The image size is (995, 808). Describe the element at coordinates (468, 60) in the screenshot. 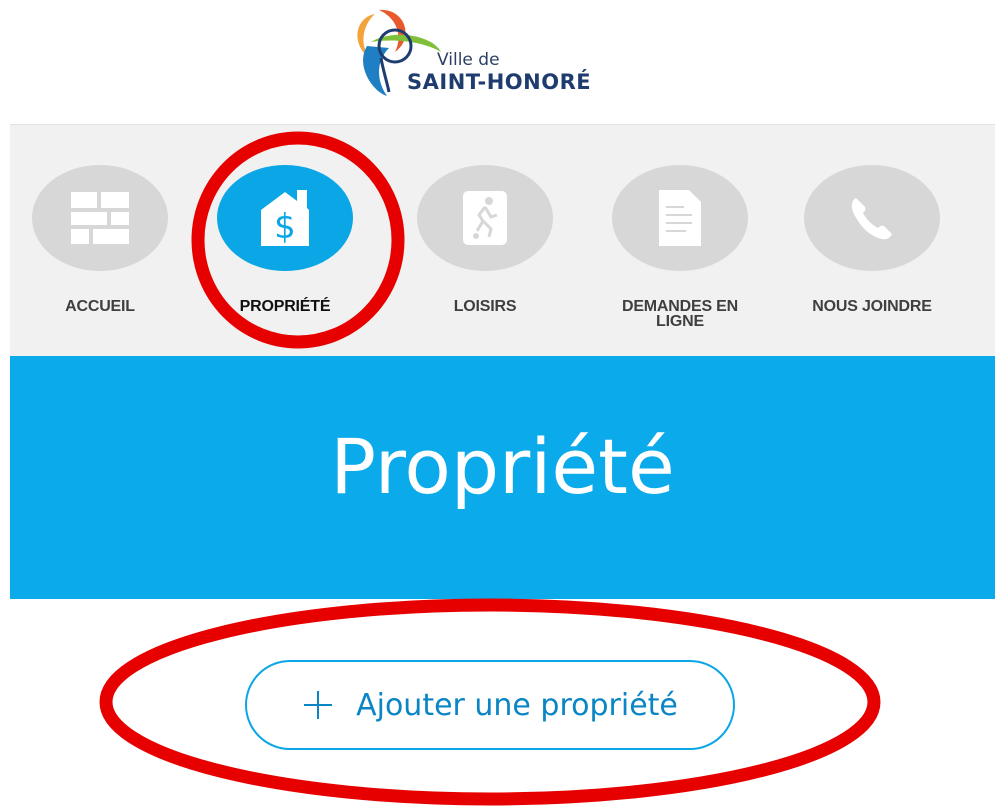

I see `logo-small-text: Ville de` at that location.